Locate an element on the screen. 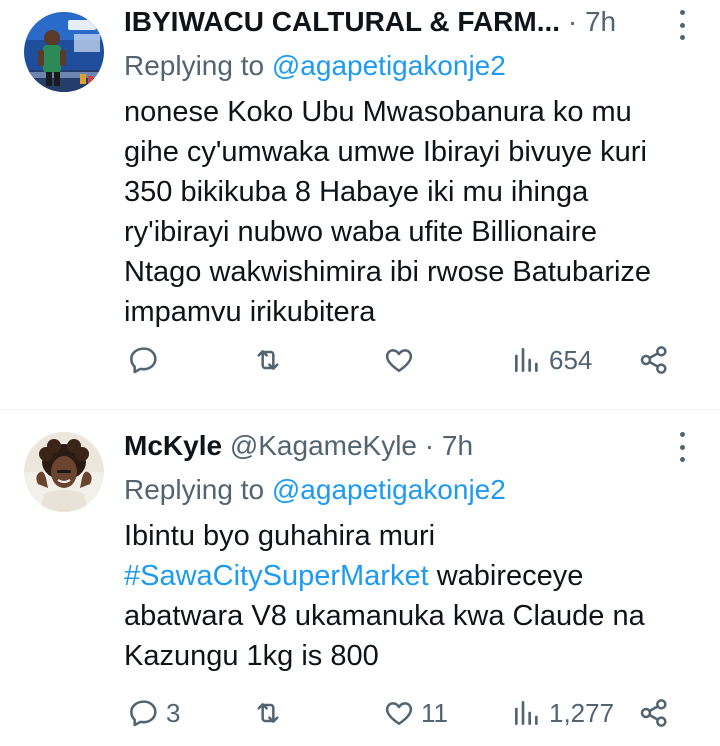  hashtag-link: #SawaCitySuperMarket is located at coordinates (276, 576).